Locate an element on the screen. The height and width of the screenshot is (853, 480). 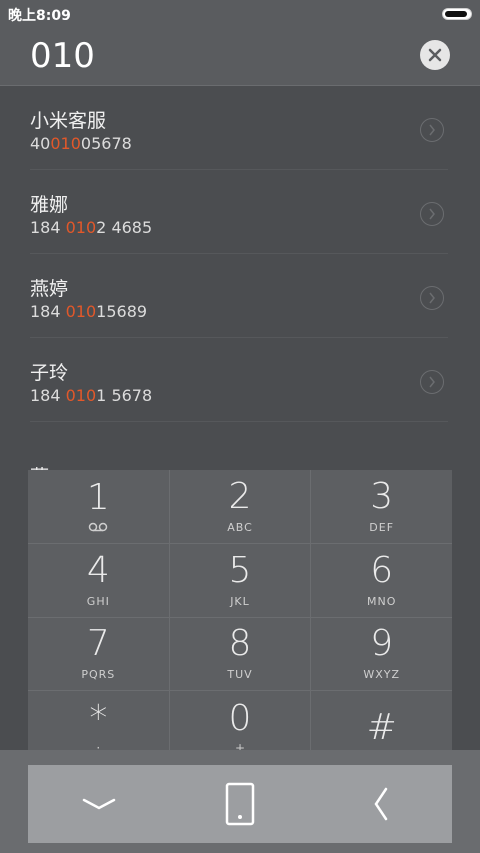
key-digit: 0 is located at coordinates (240, 718).